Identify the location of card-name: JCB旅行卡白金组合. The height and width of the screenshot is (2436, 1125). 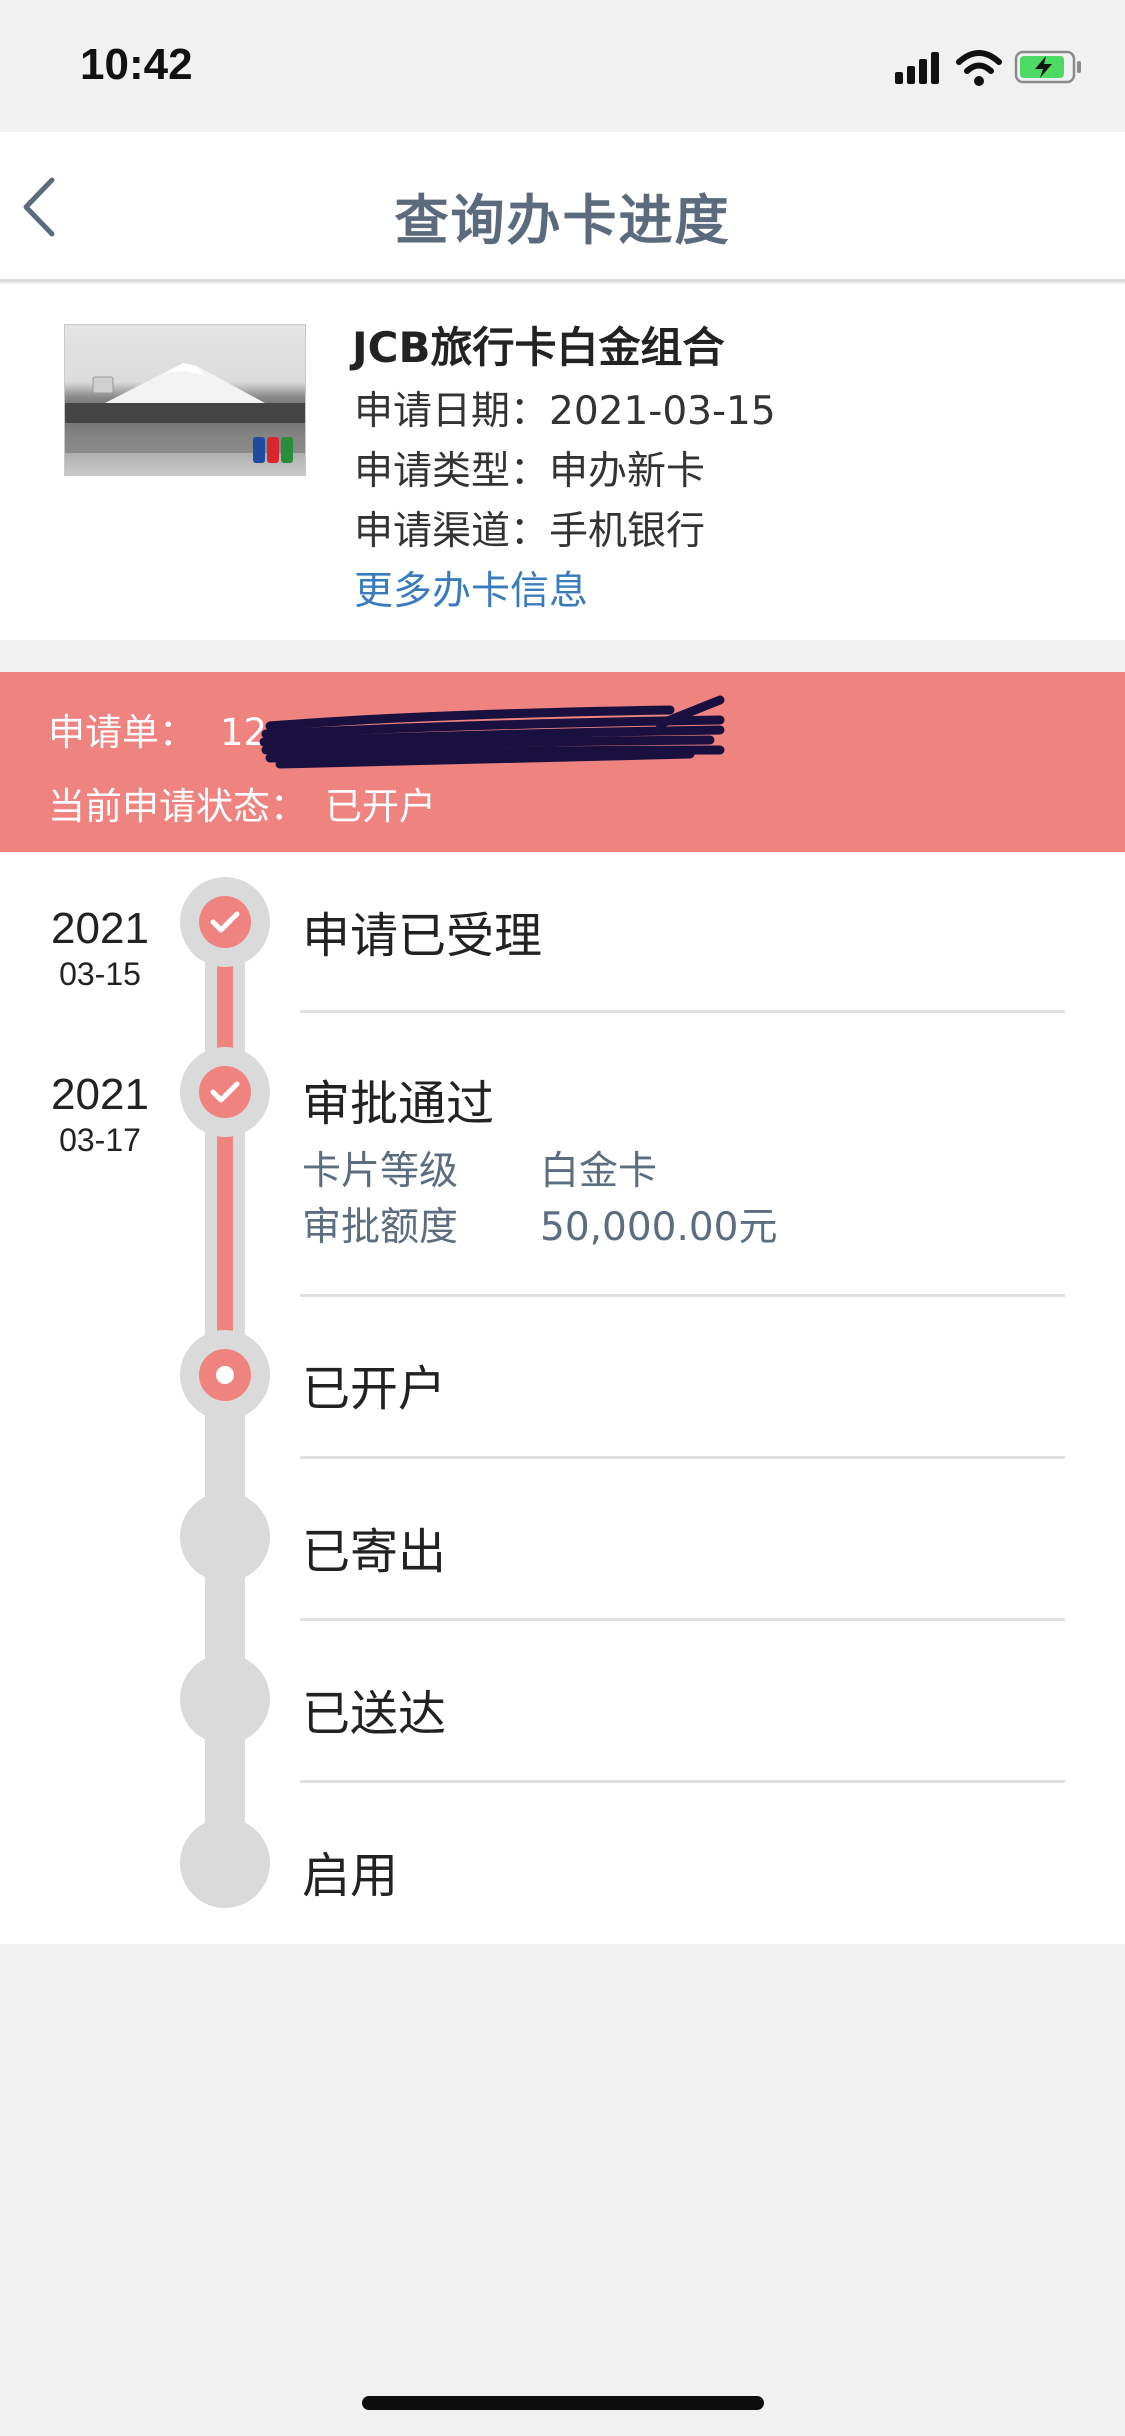
(538, 347).